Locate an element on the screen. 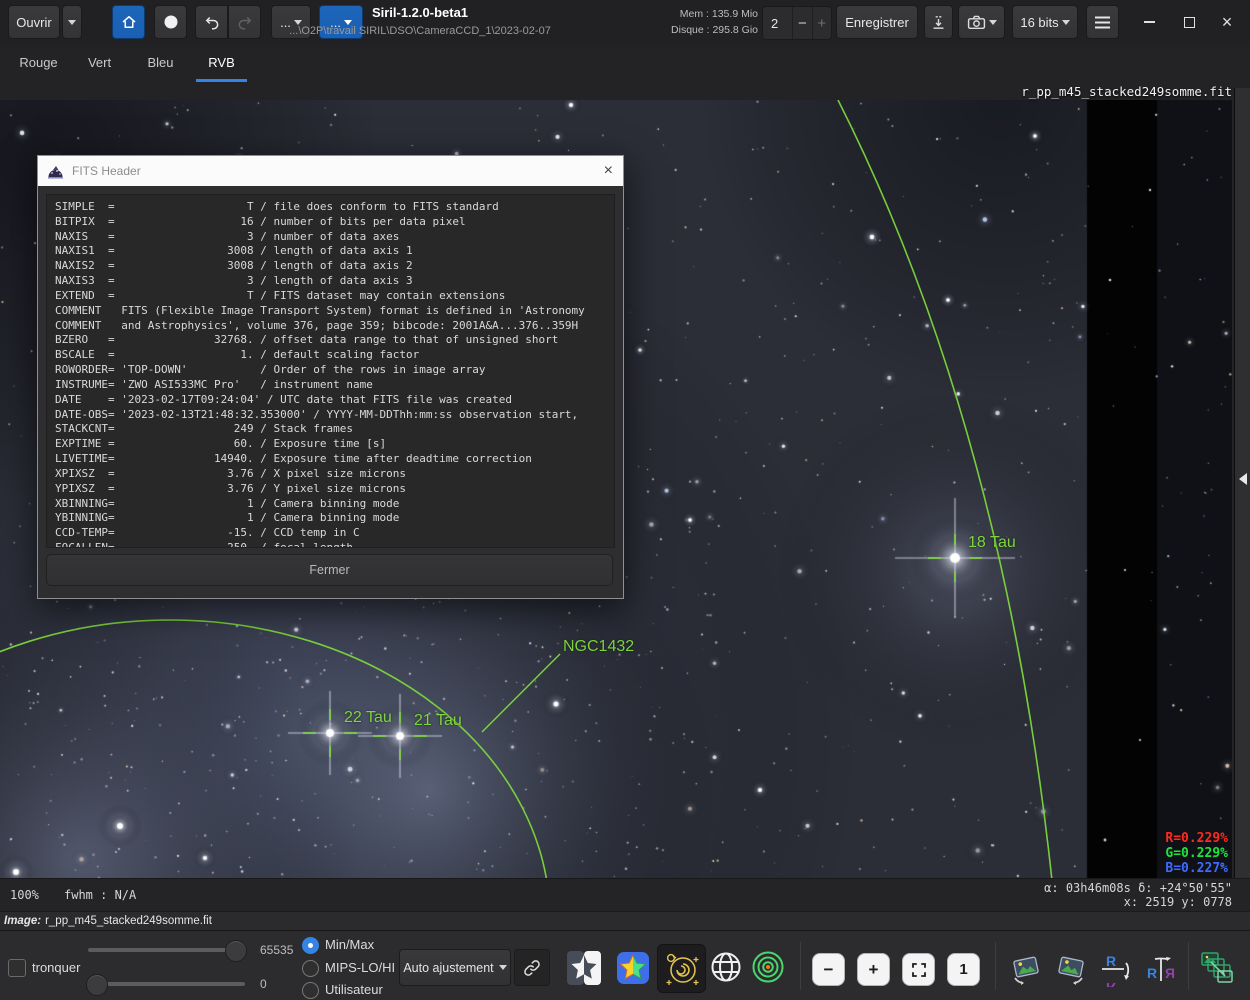  tab-rouge: Rouge is located at coordinates (38, 62).